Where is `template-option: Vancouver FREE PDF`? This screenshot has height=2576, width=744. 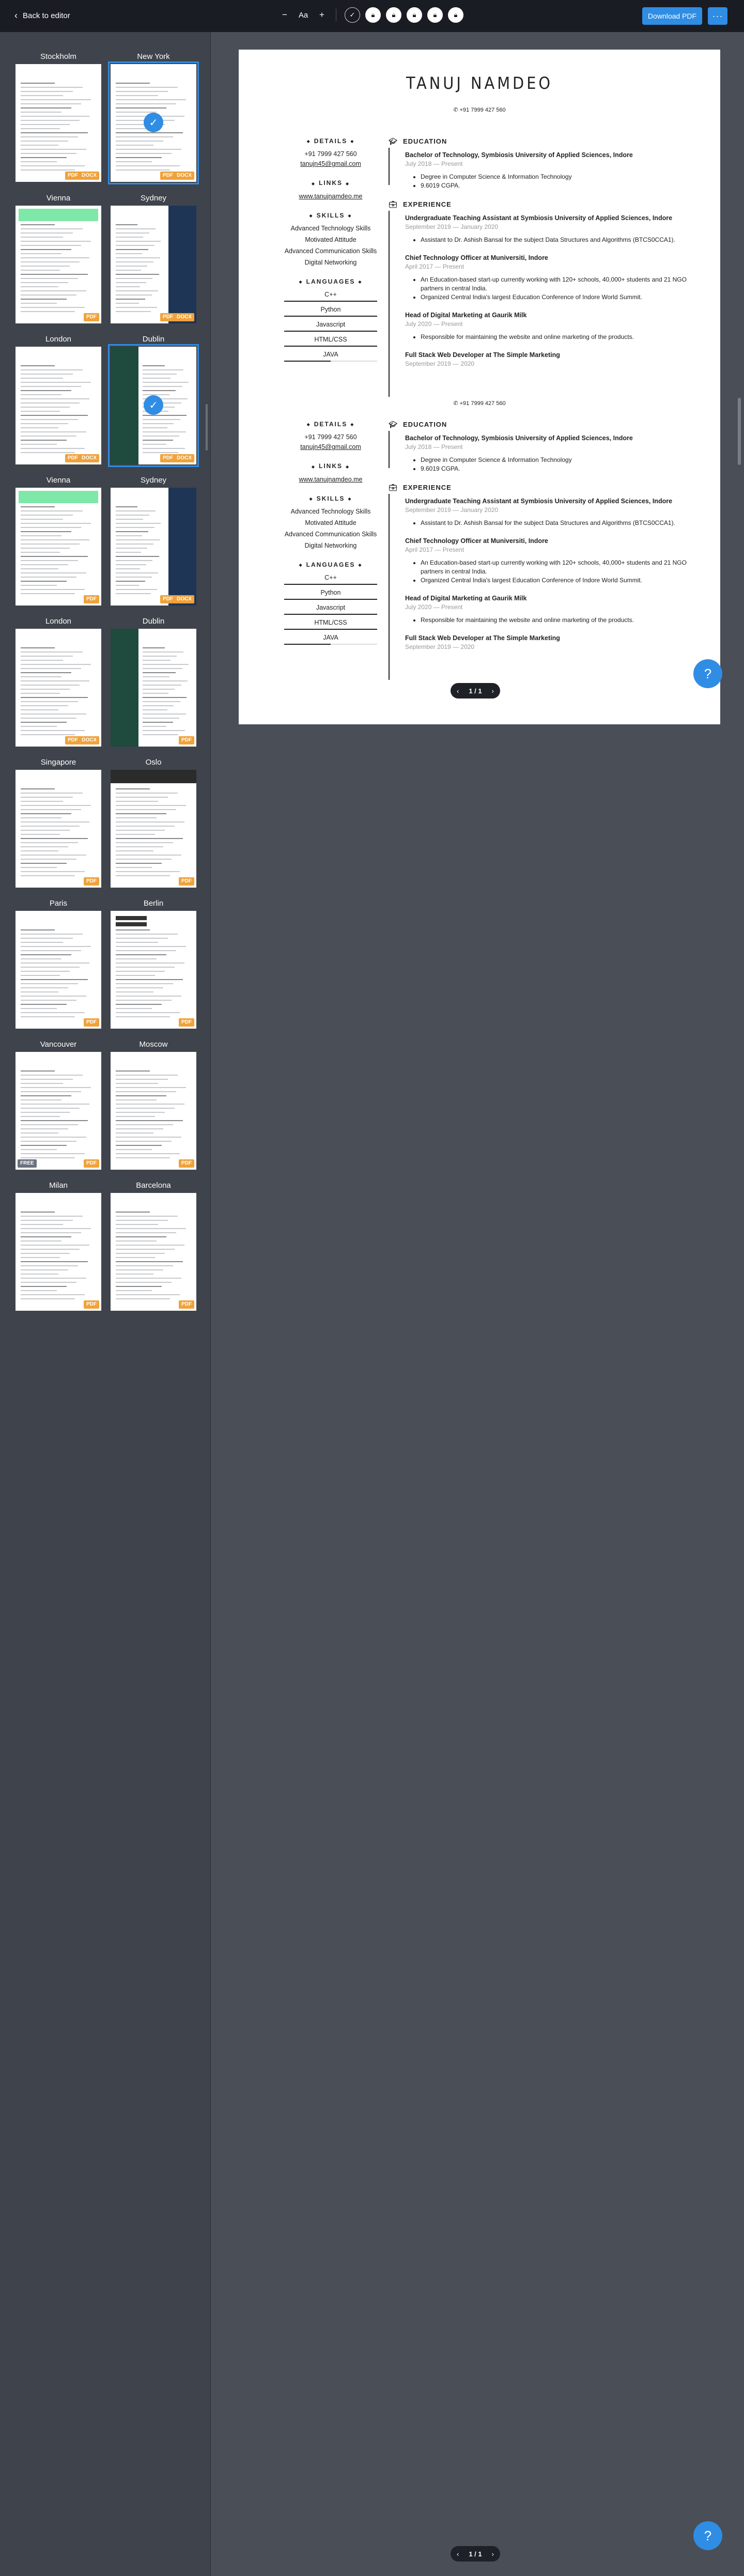
template-option: Vancouver FREE PDF is located at coordinates (59, 1104).